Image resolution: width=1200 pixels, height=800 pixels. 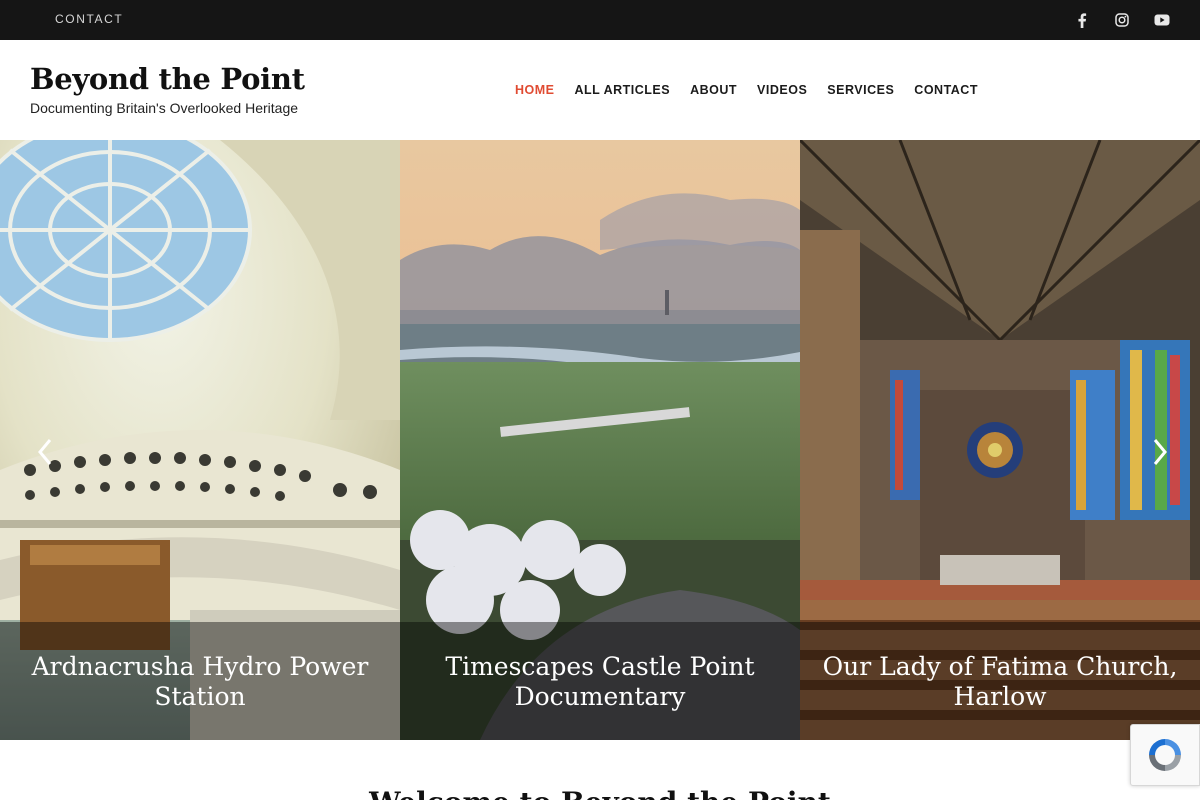 What do you see at coordinates (1000, 682) in the screenshot?
I see `slide-3-caption: Our Lady of Fatima Church, Harlow` at bounding box center [1000, 682].